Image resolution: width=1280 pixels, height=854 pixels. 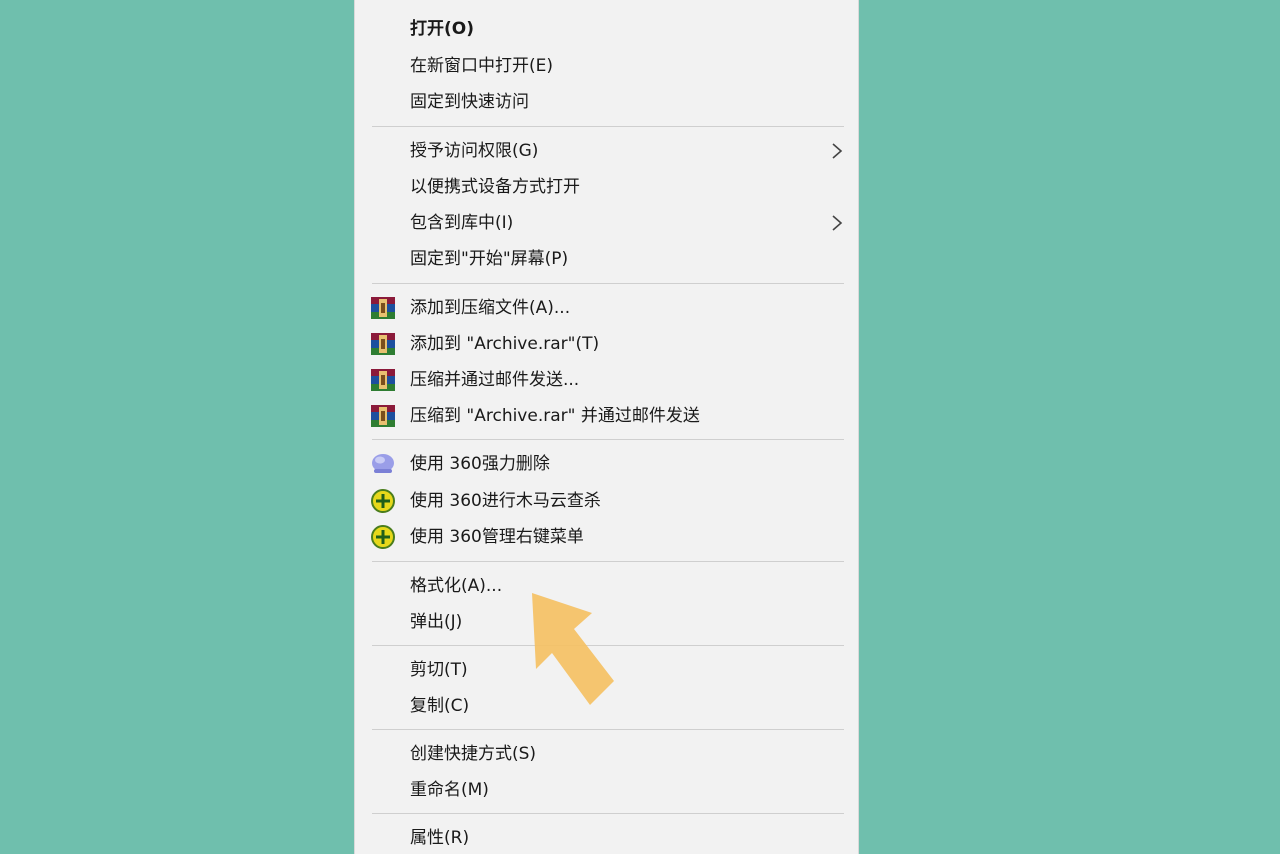 I want to click on menu-item-label: 重命名(M), so click(x=449, y=790).